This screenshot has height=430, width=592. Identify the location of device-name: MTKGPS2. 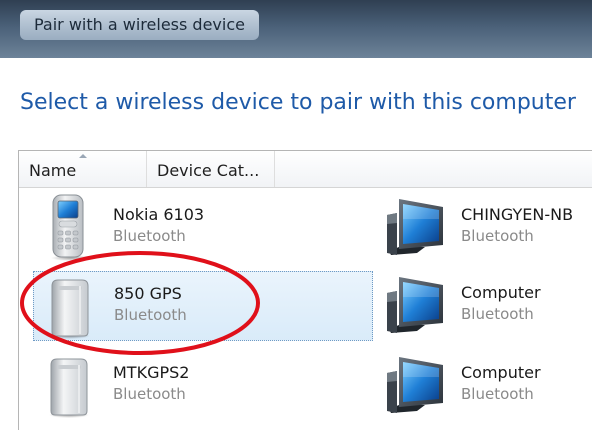
(151, 372).